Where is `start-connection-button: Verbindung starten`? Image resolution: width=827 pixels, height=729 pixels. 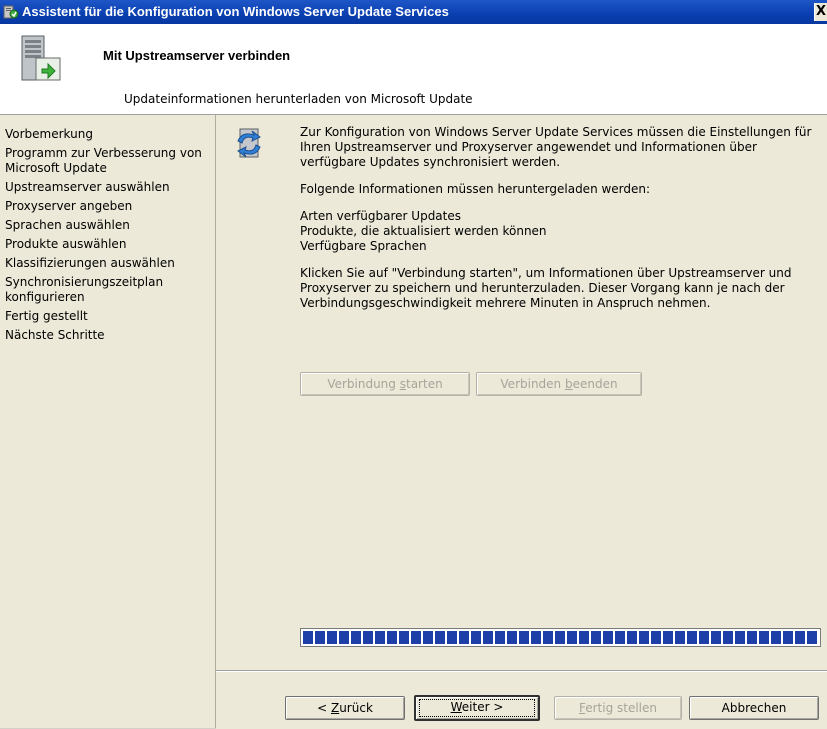 start-connection-button: Verbindung starten is located at coordinates (385, 384).